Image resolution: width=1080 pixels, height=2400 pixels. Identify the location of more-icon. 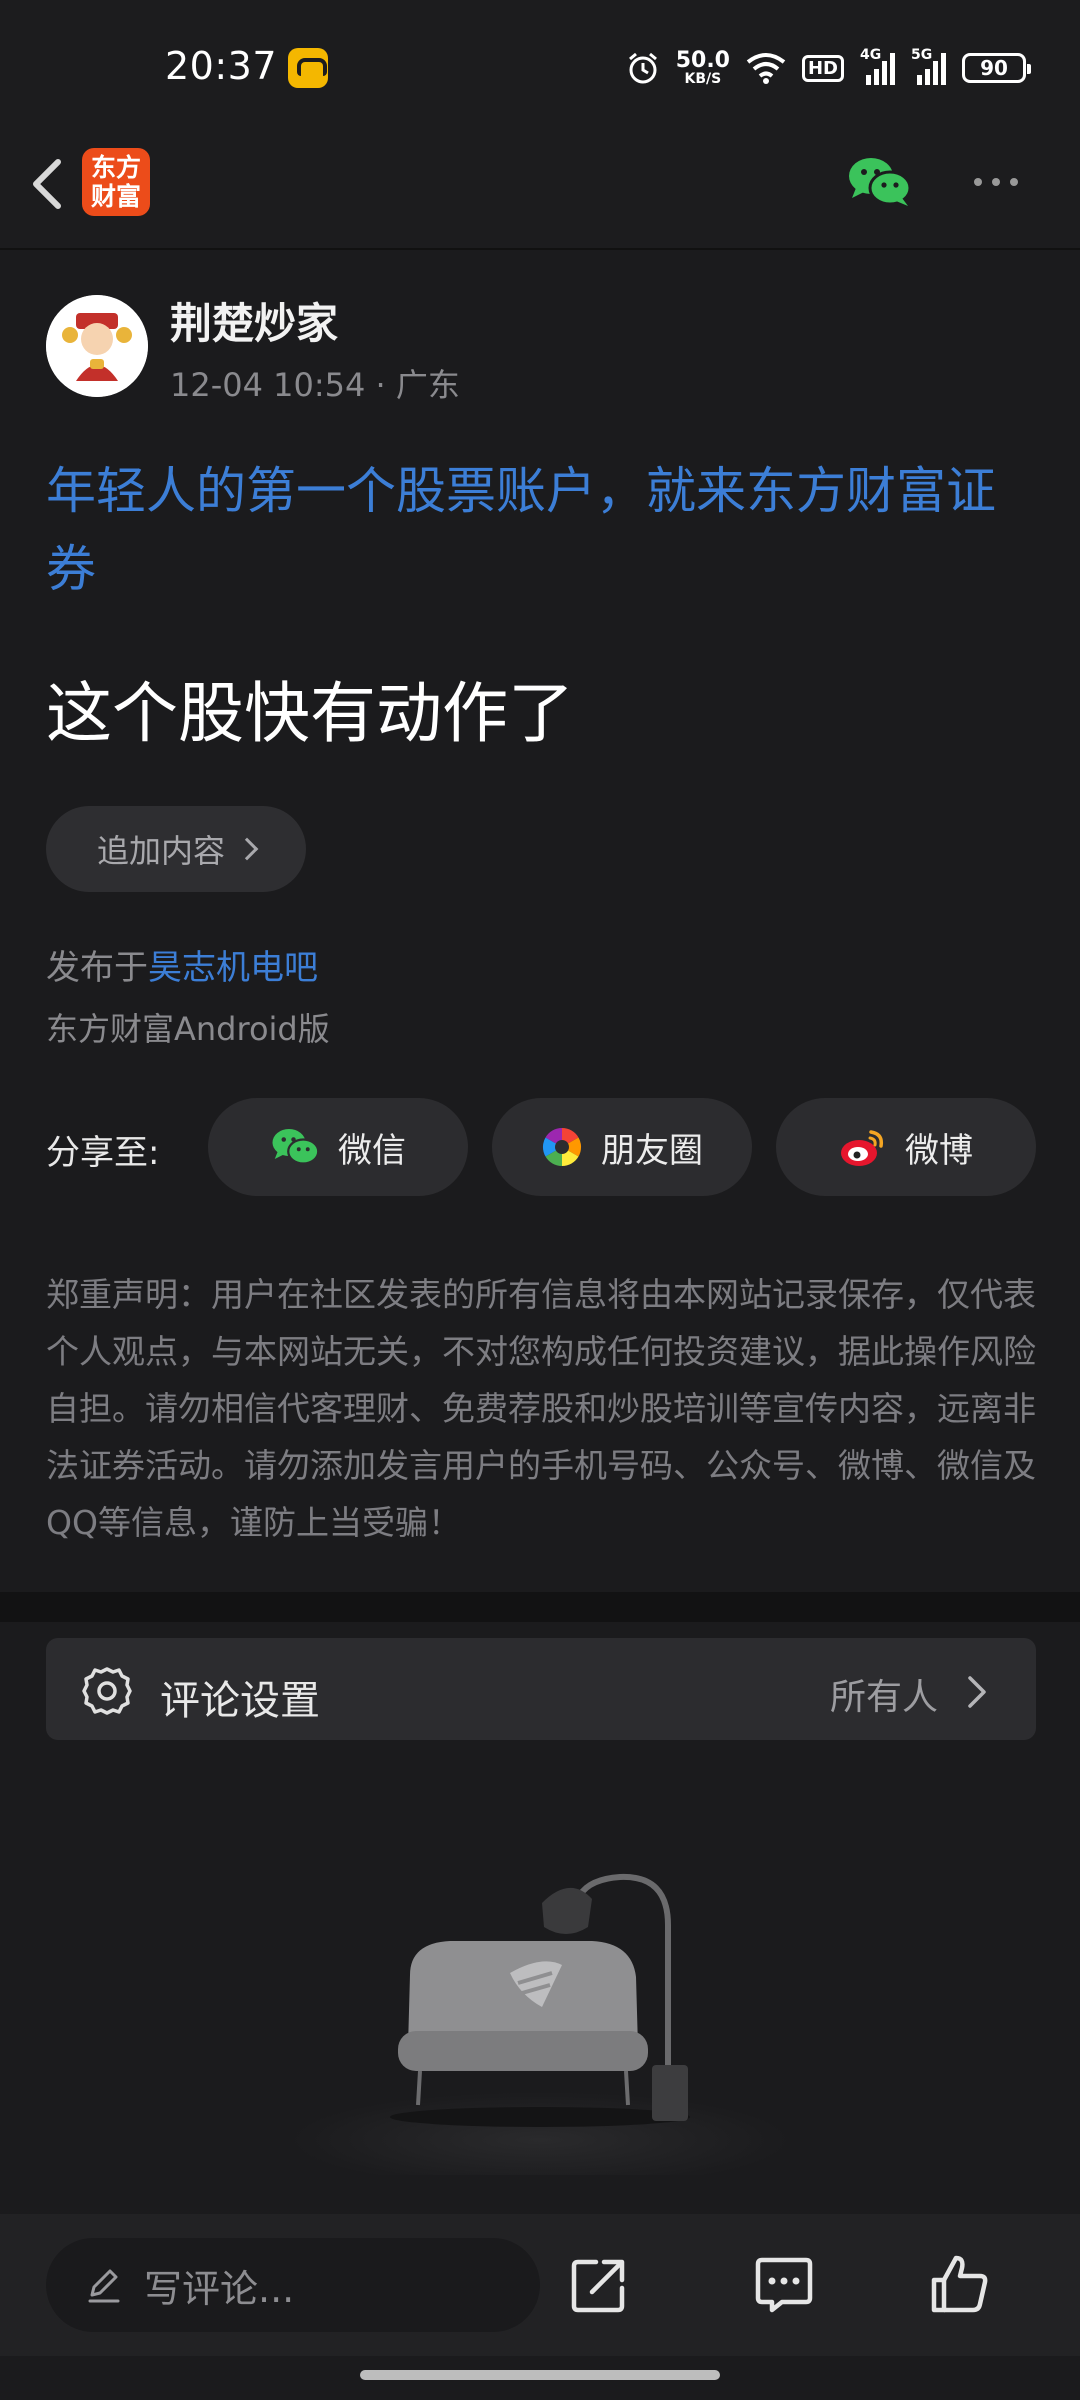
(1004, 182).